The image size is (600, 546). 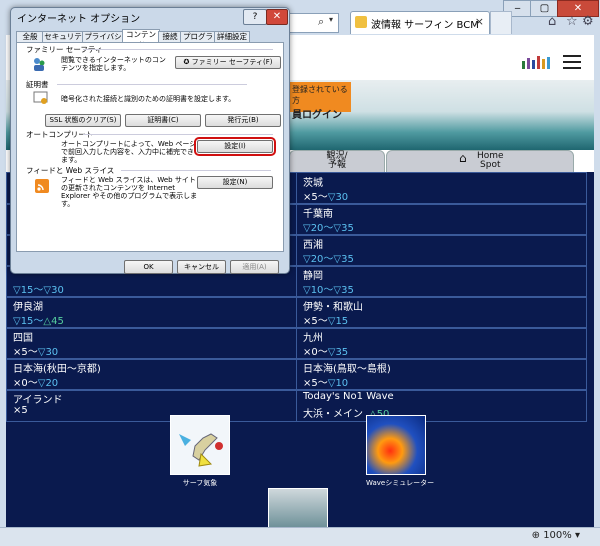 I want to click on region-cell: 西湘 ▽20〜▽35, so click(x=441, y=250).